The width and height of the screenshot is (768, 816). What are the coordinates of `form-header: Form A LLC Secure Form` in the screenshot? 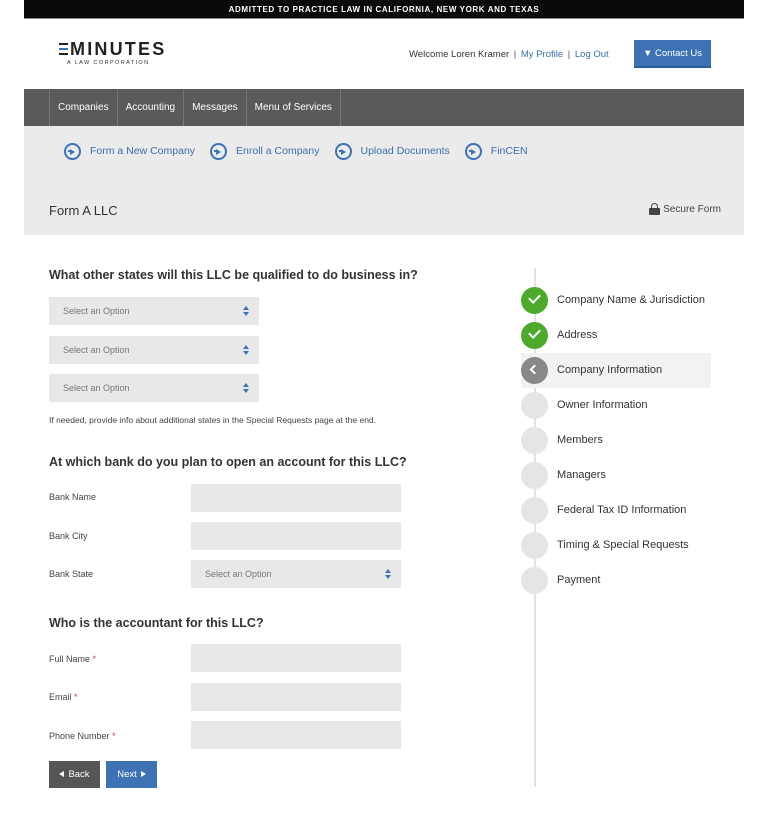 It's located at (384, 205).